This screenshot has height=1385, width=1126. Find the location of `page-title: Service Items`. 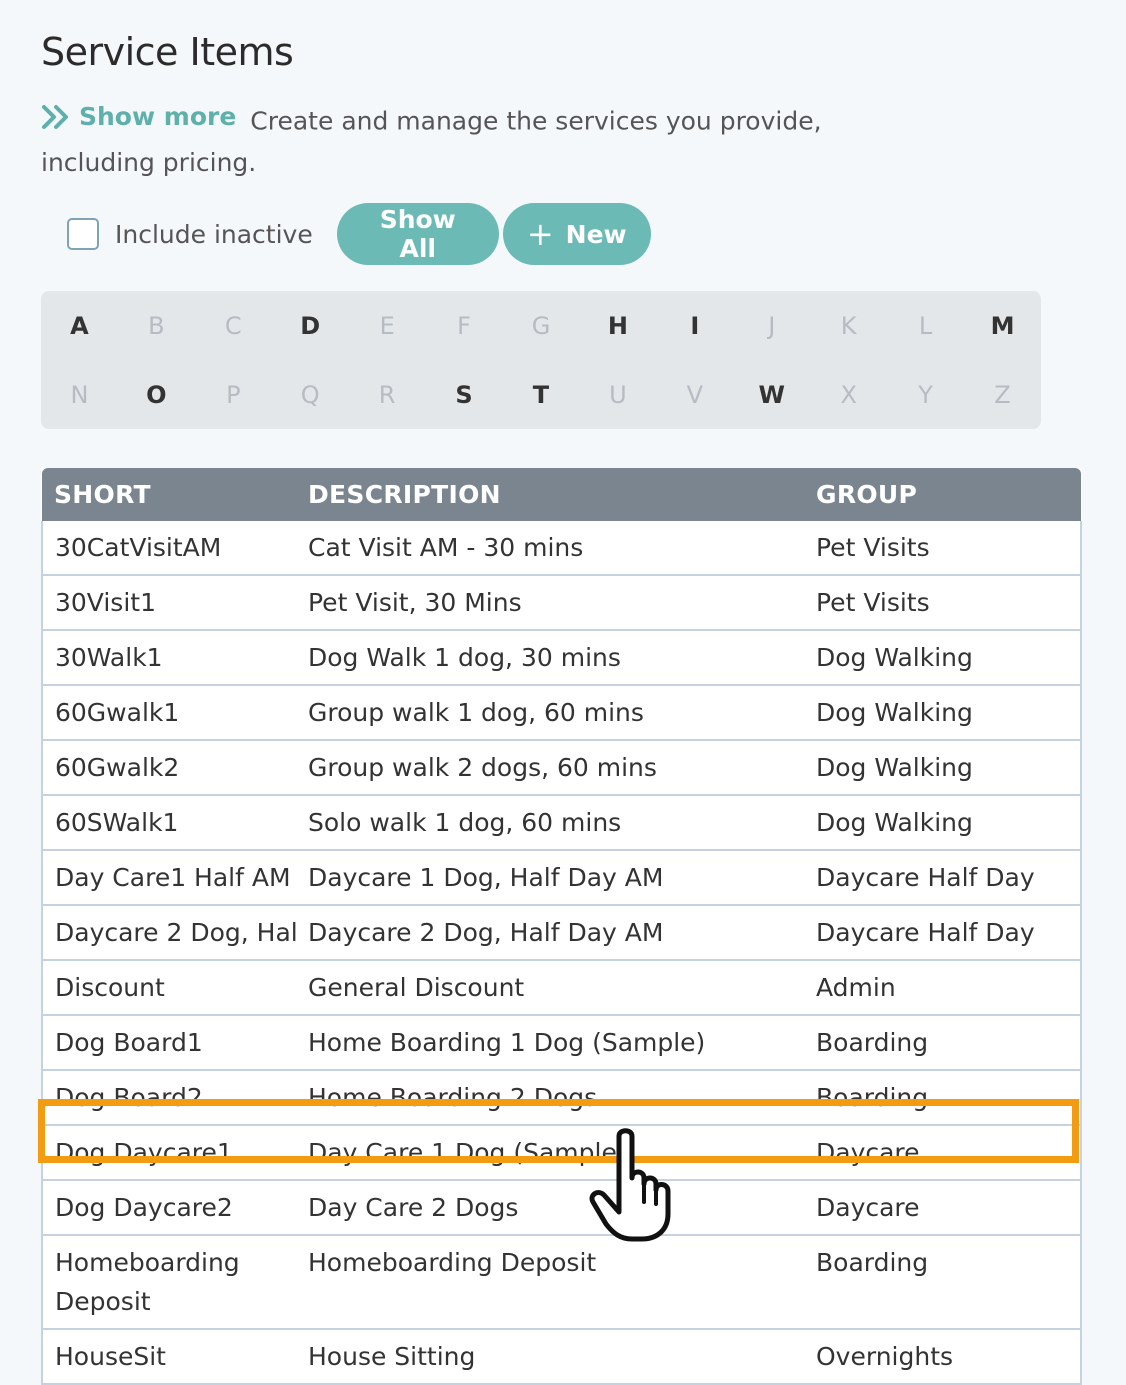

page-title: Service Items is located at coordinates (167, 52).